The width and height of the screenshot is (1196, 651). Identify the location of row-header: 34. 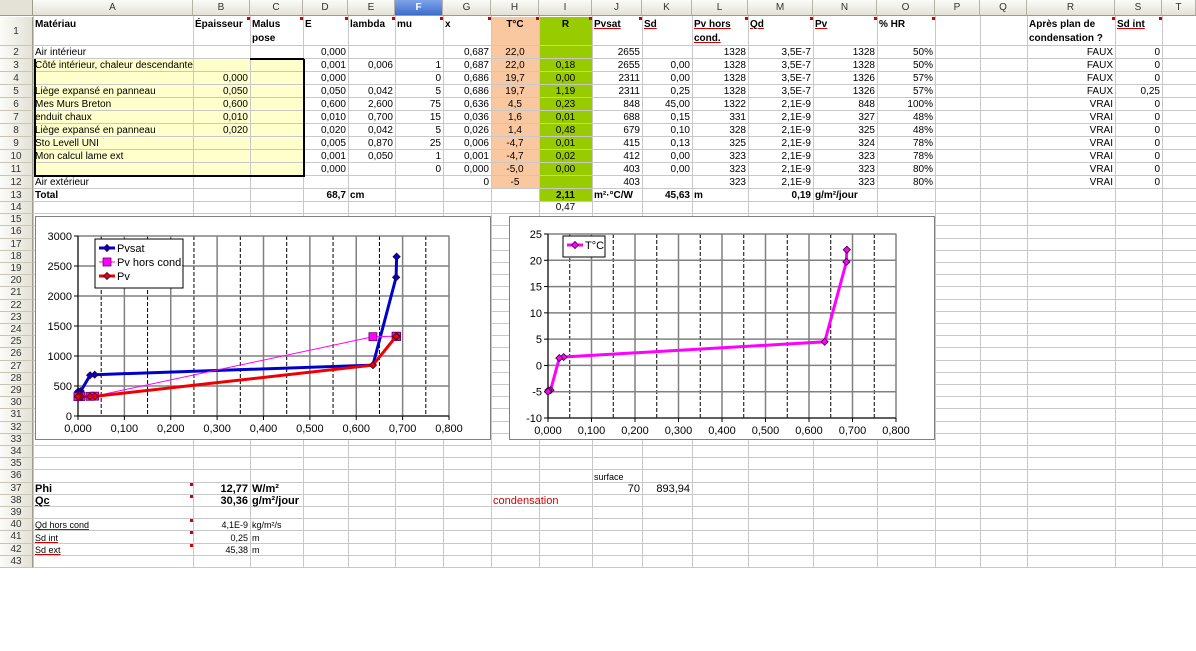
(16, 452).